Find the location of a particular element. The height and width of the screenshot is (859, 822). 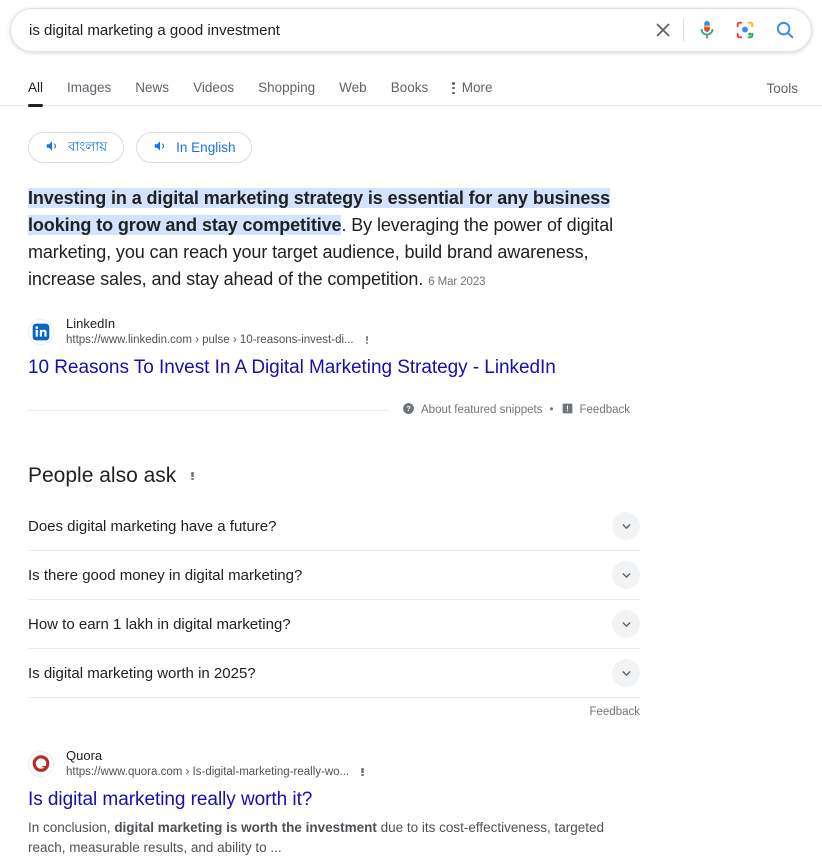

paa-header: People also ask is located at coordinates (334, 476).